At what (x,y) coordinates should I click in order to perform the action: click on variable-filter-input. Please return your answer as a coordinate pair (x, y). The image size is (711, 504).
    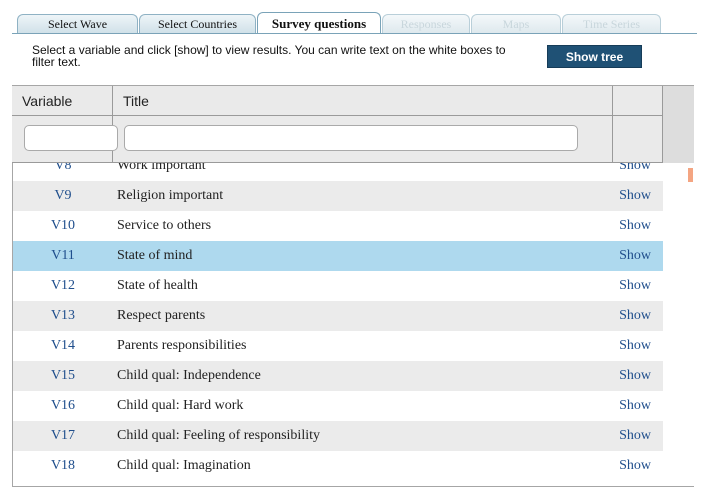
    Looking at the image, I should click on (71, 138).